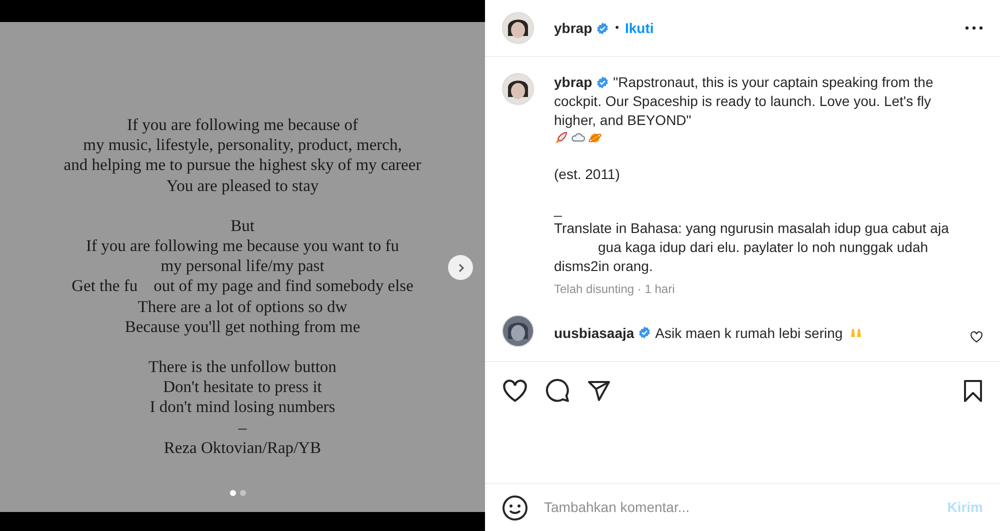 The width and height of the screenshot is (1000, 531). What do you see at coordinates (284, 286) in the screenshot?
I see `slide-text: out of my page and find somebody else` at bounding box center [284, 286].